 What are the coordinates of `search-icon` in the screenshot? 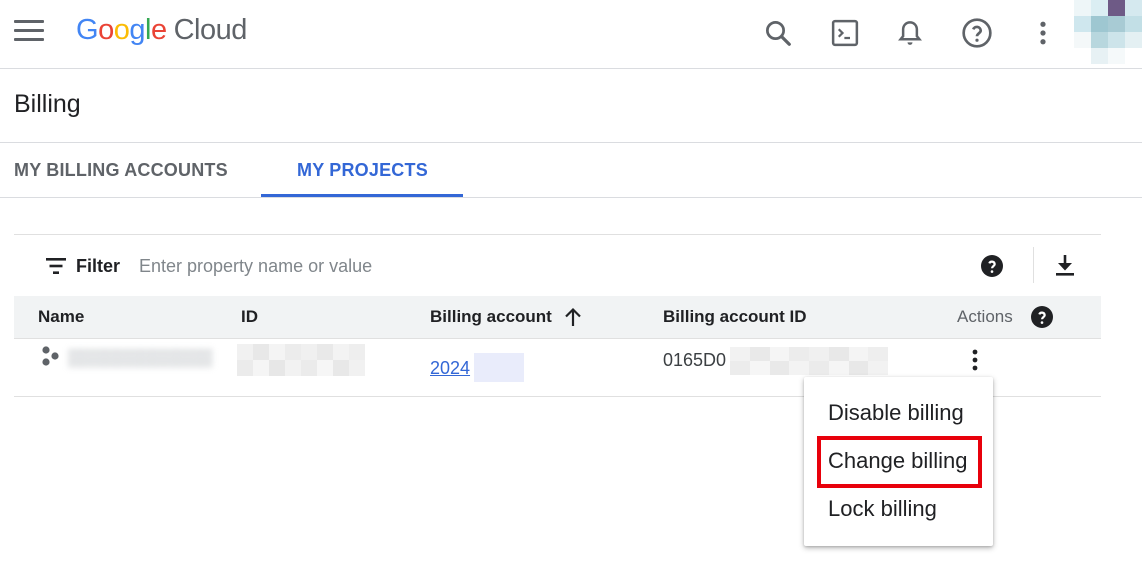 It's located at (778, 33).